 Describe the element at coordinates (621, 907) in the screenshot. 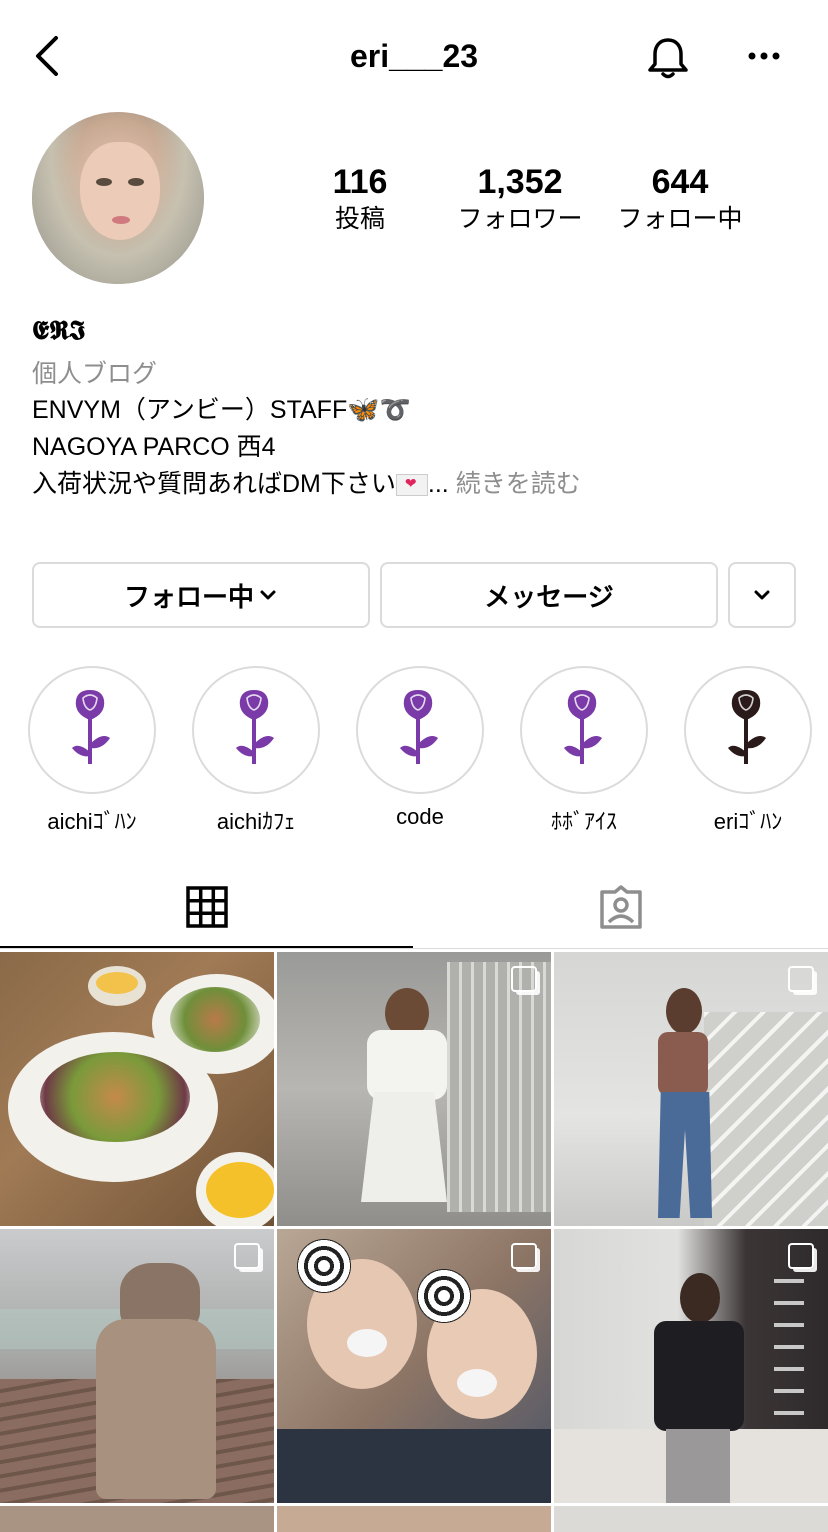

I see `tagged-person-icon` at that location.